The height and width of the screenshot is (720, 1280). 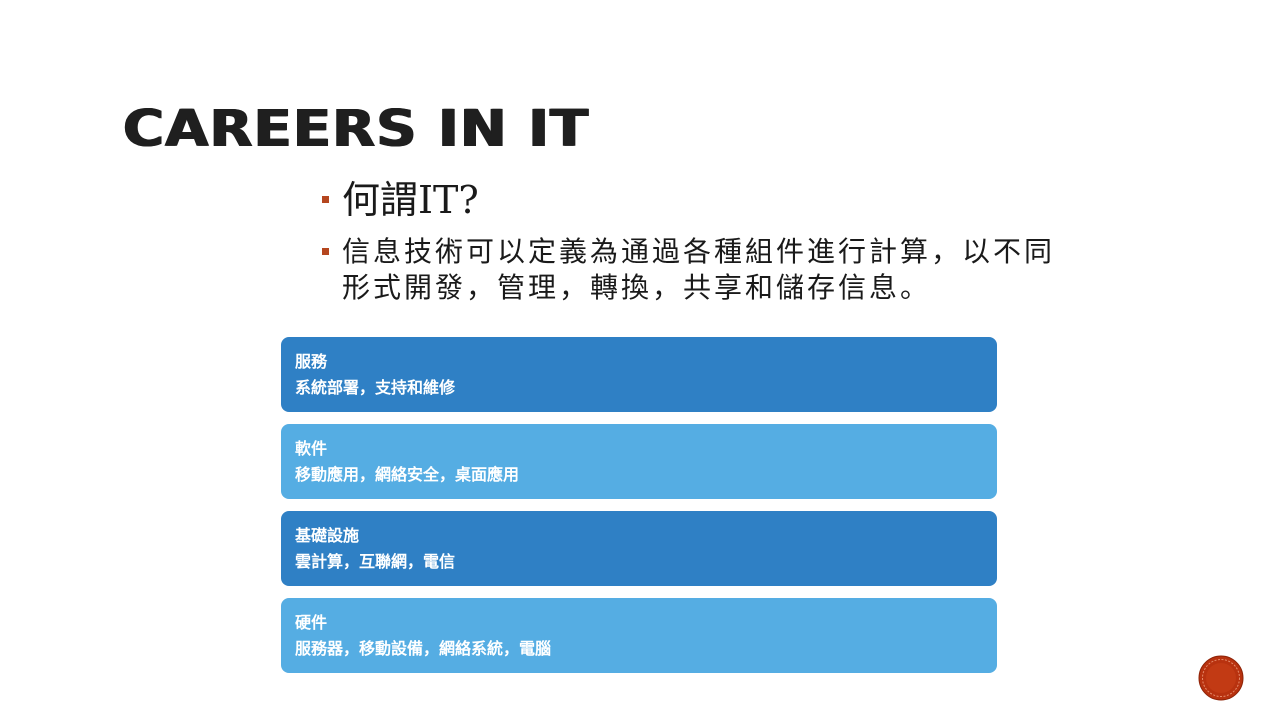 I want to click on block-software: 軟件 移動應用，網絡安全，桌面應用, so click(x=639, y=461).